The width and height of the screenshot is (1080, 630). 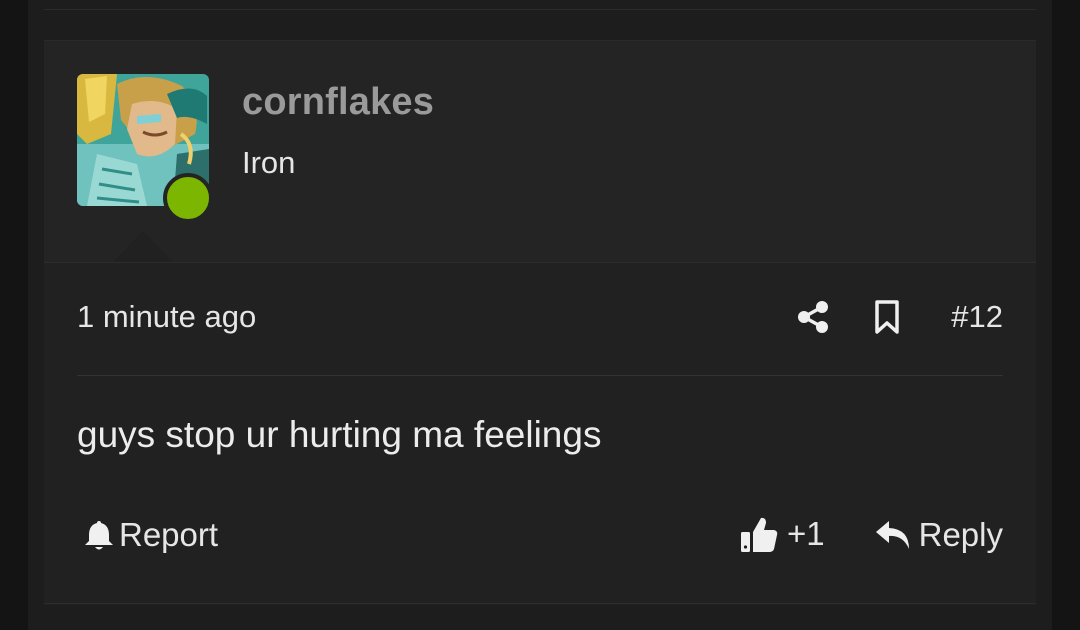 What do you see at coordinates (759, 534) in the screenshot?
I see `thumbs-up-icon` at bounding box center [759, 534].